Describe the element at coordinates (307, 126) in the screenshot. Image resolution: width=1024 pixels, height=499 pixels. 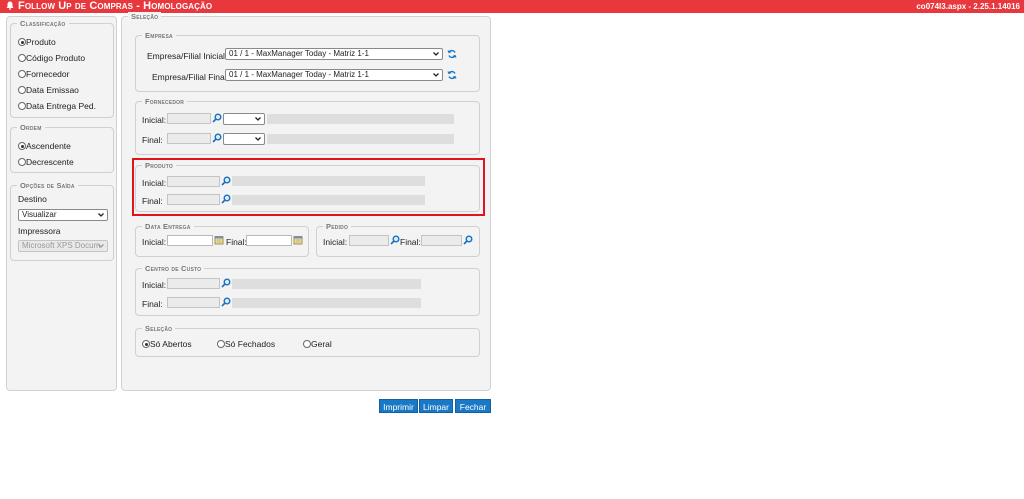
I see `fornecedor-group: Fornecedor` at that location.